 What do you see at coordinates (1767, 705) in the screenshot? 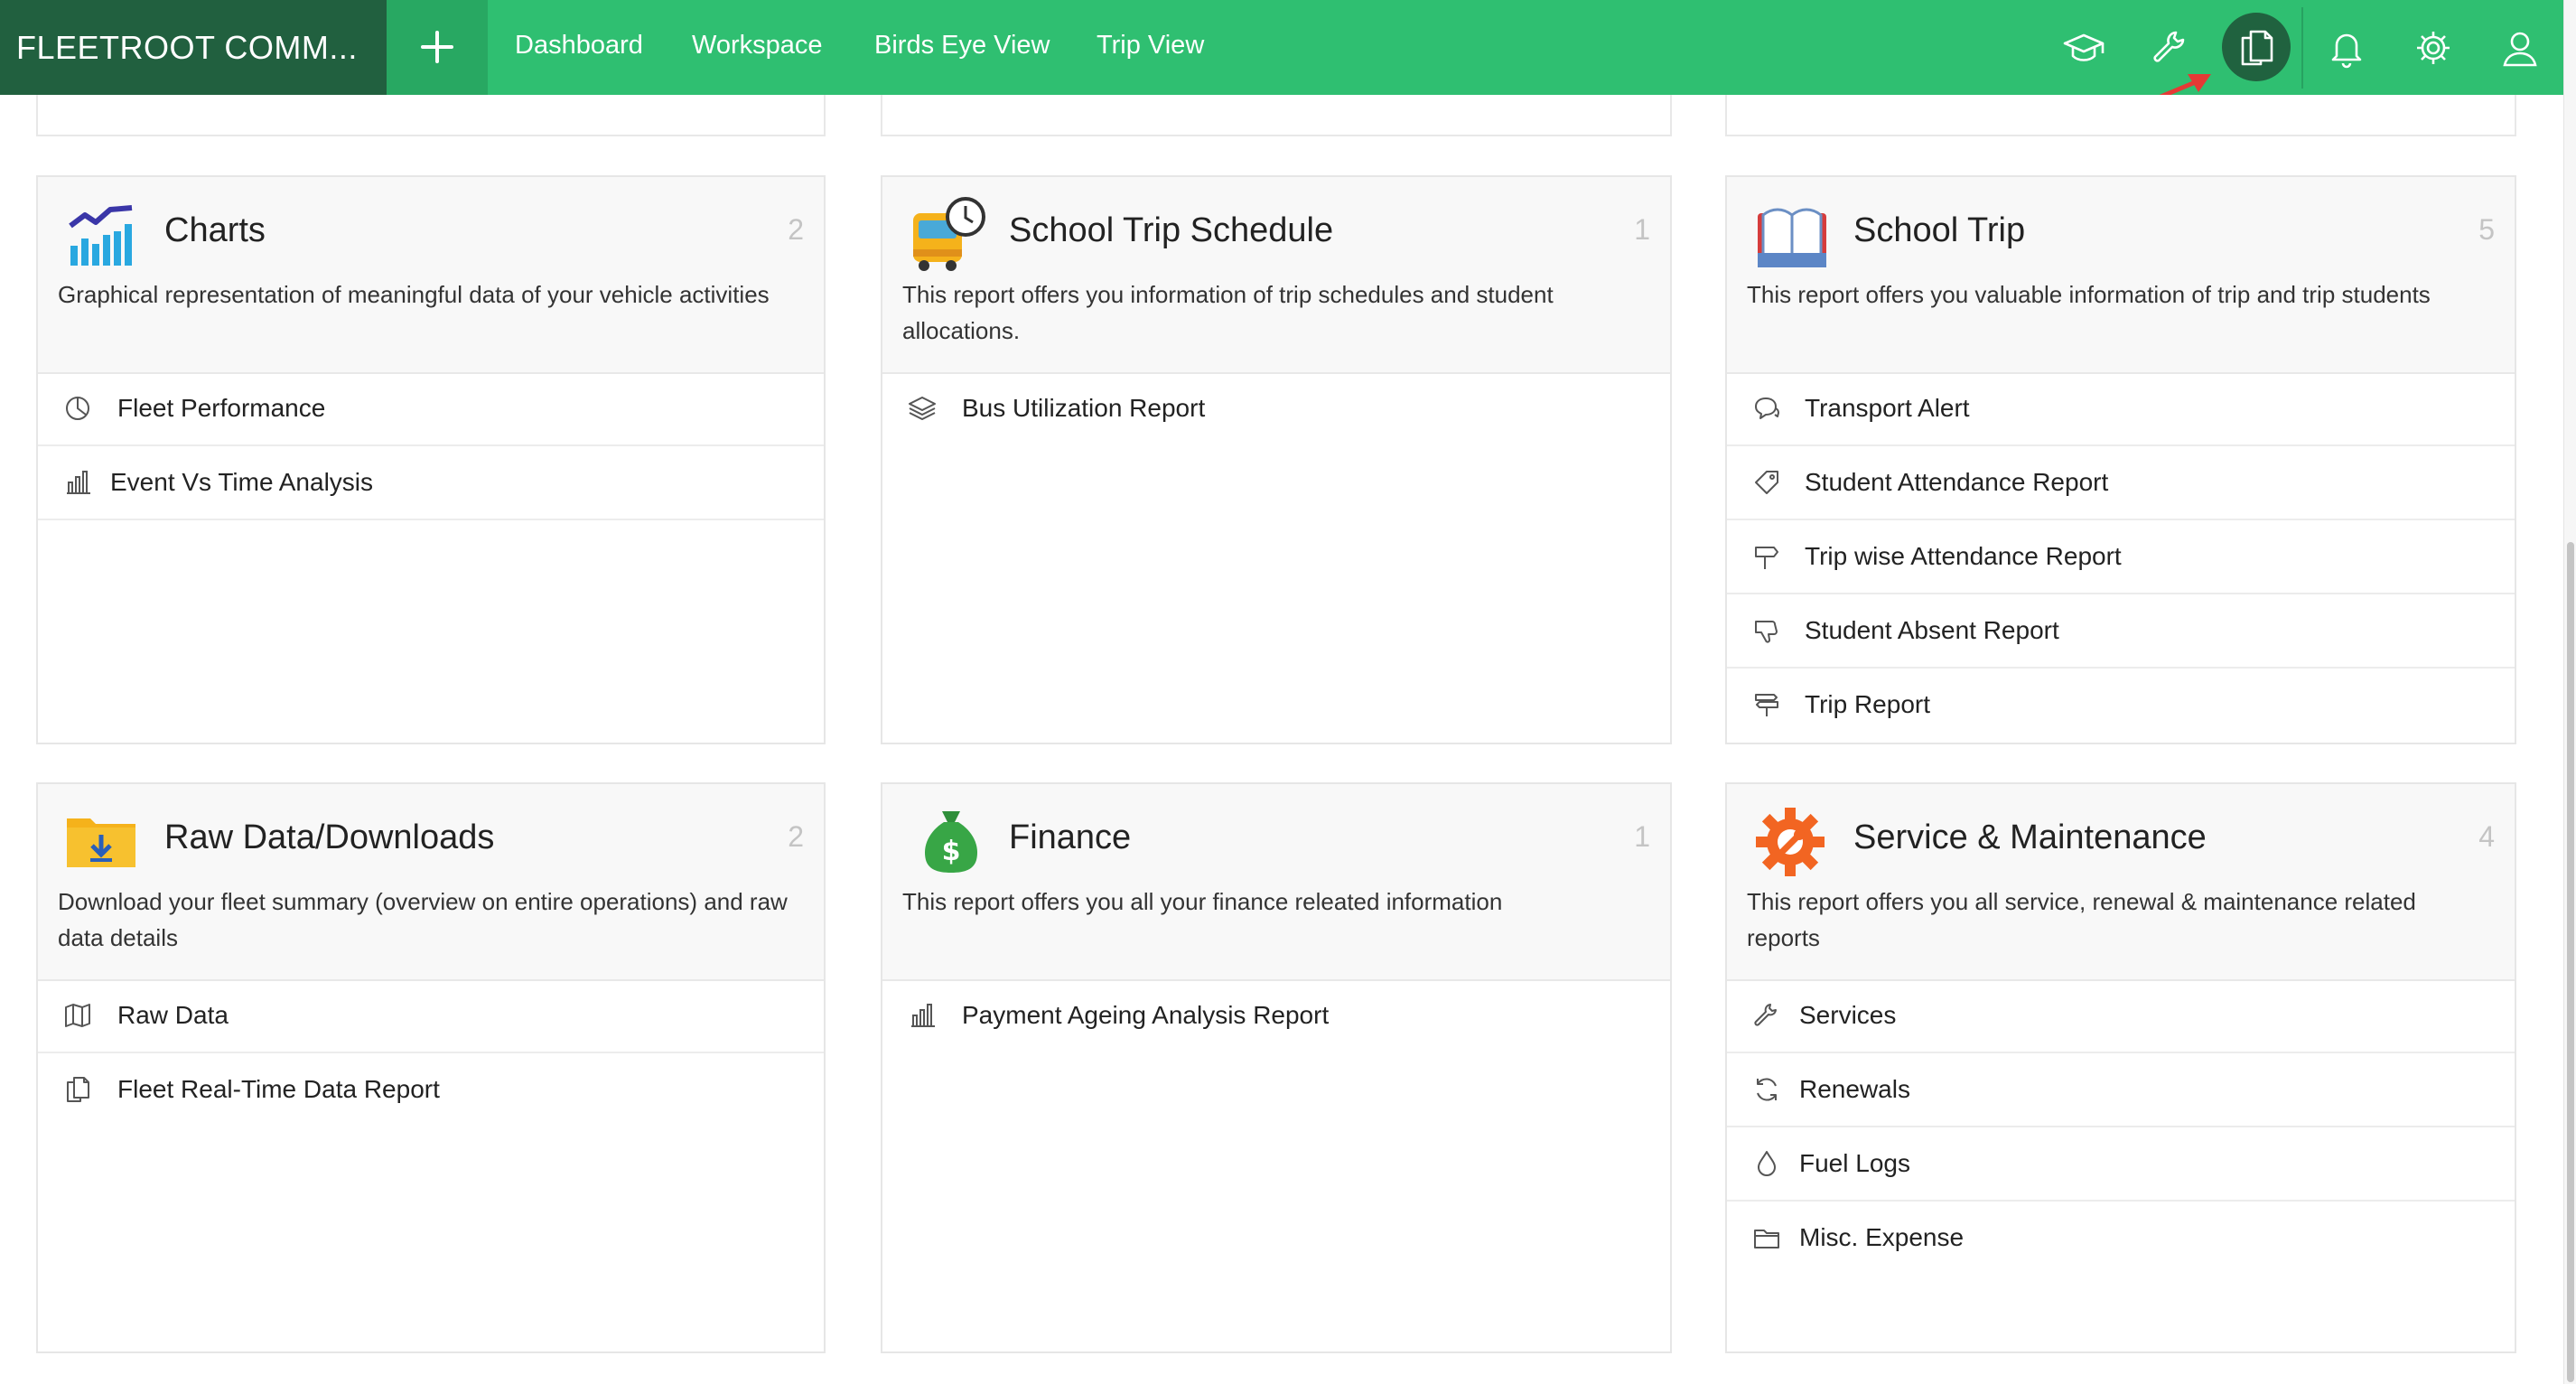
I see `directions-icon` at bounding box center [1767, 705].